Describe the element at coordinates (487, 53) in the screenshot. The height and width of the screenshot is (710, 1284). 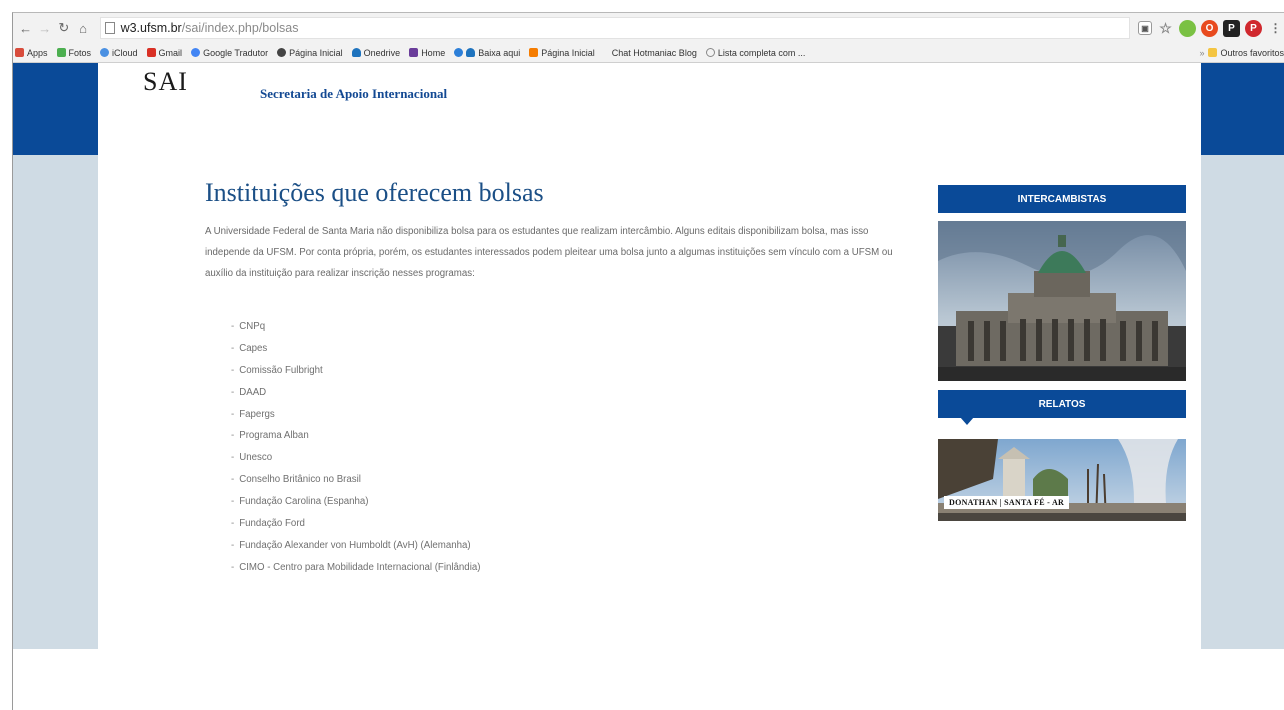
I see `bookmark-baixa-aqui: Baixa aqui` at that location.